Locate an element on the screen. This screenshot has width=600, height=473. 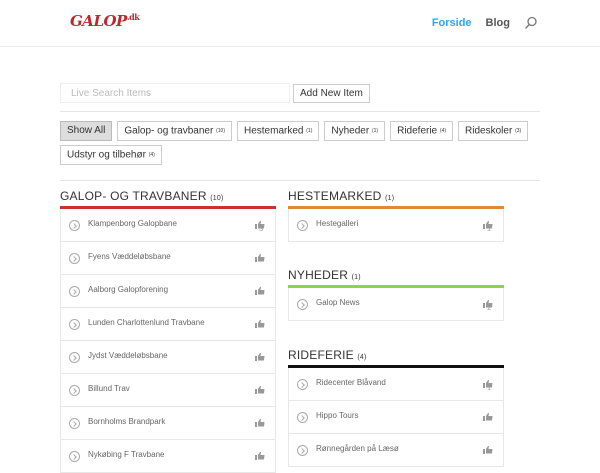
category-title: GALOP- OG TRAVBANER (10) is located at coordinates (168, 197).